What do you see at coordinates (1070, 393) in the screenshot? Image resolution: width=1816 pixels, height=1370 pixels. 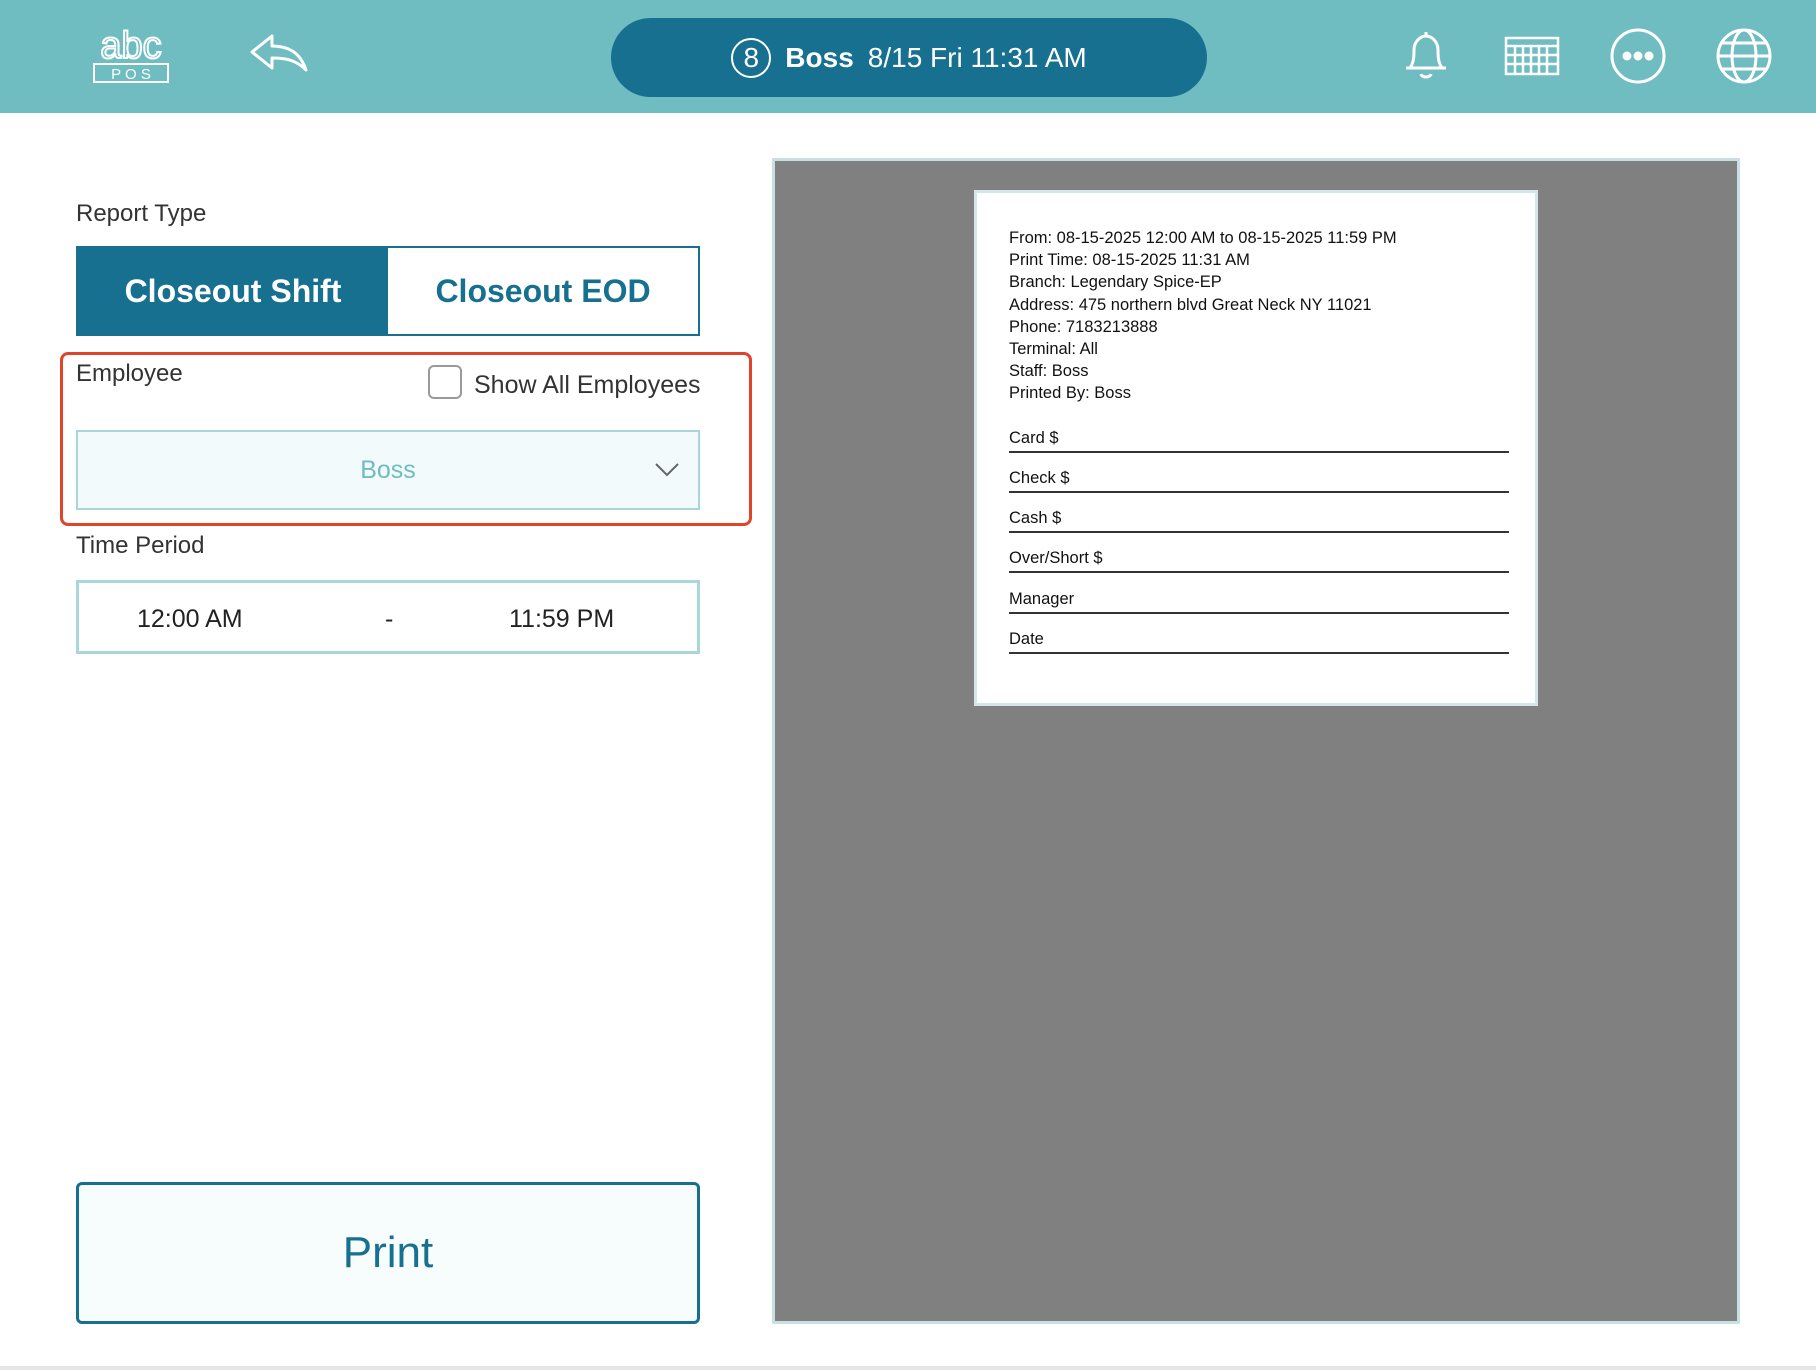 I see `receipt-line: Printed By: Boss` at bounding box center [1070, 393].